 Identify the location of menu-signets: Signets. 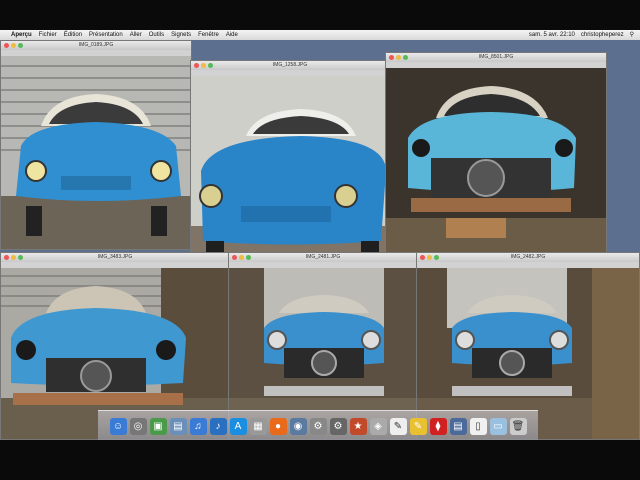
(181, 35).